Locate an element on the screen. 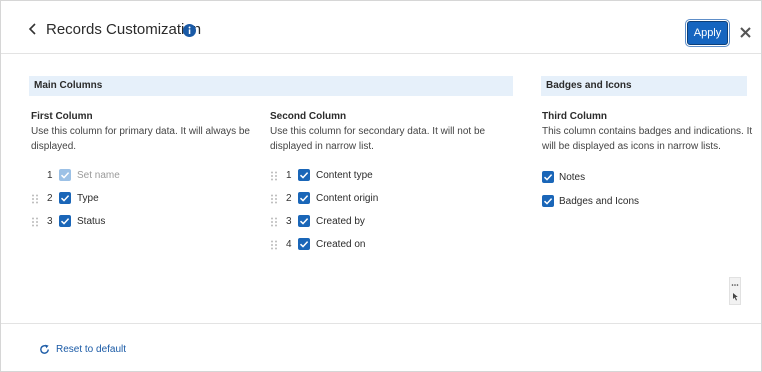 This screenshot has width=762, height=372. chevron-left-icon is located at coordinates (33, 29).